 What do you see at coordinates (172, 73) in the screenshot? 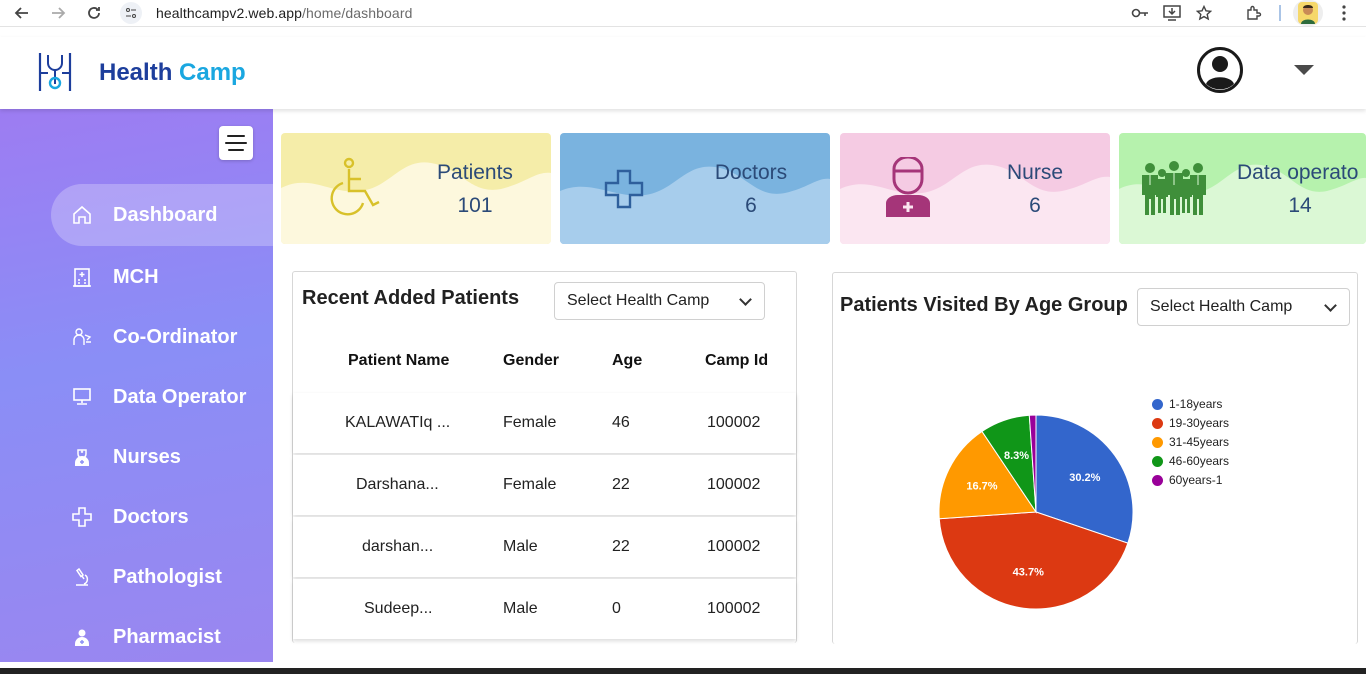
I see `brand-name: Health Camp` at bounding box center [172, 73].